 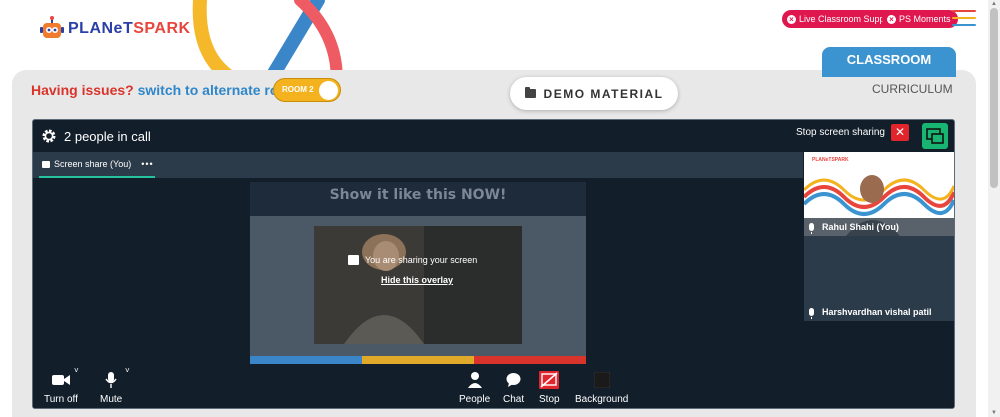 What do you see at coordinates (994, 4) in the screenshot?
I see `scroll-up-icon: ▲` at bounding box center [994, 4].